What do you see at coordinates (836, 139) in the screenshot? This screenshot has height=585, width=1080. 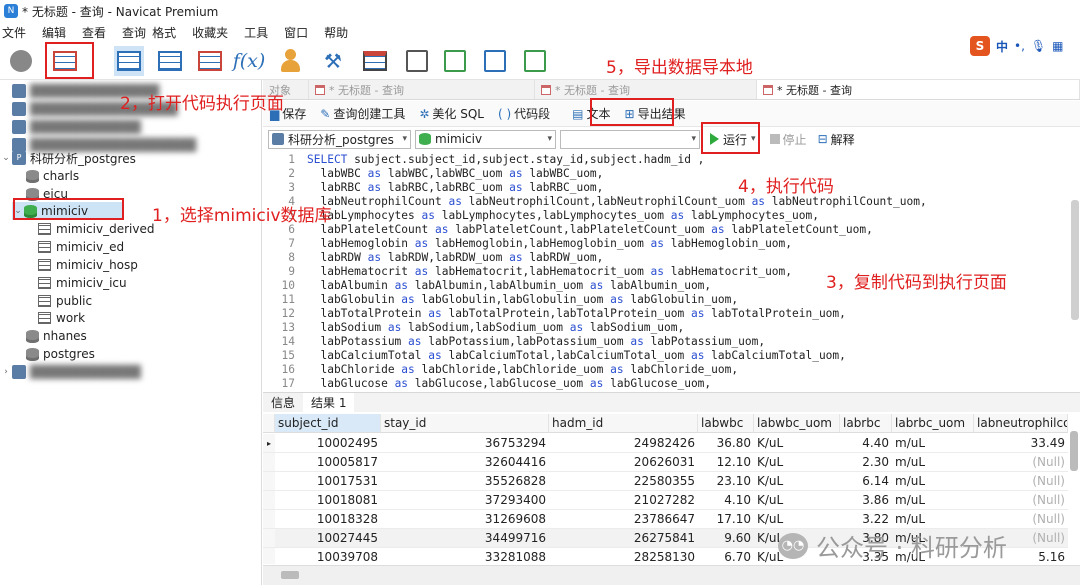 I see `explain-button: ⊟ 解释` at bounding box center [836, 139].